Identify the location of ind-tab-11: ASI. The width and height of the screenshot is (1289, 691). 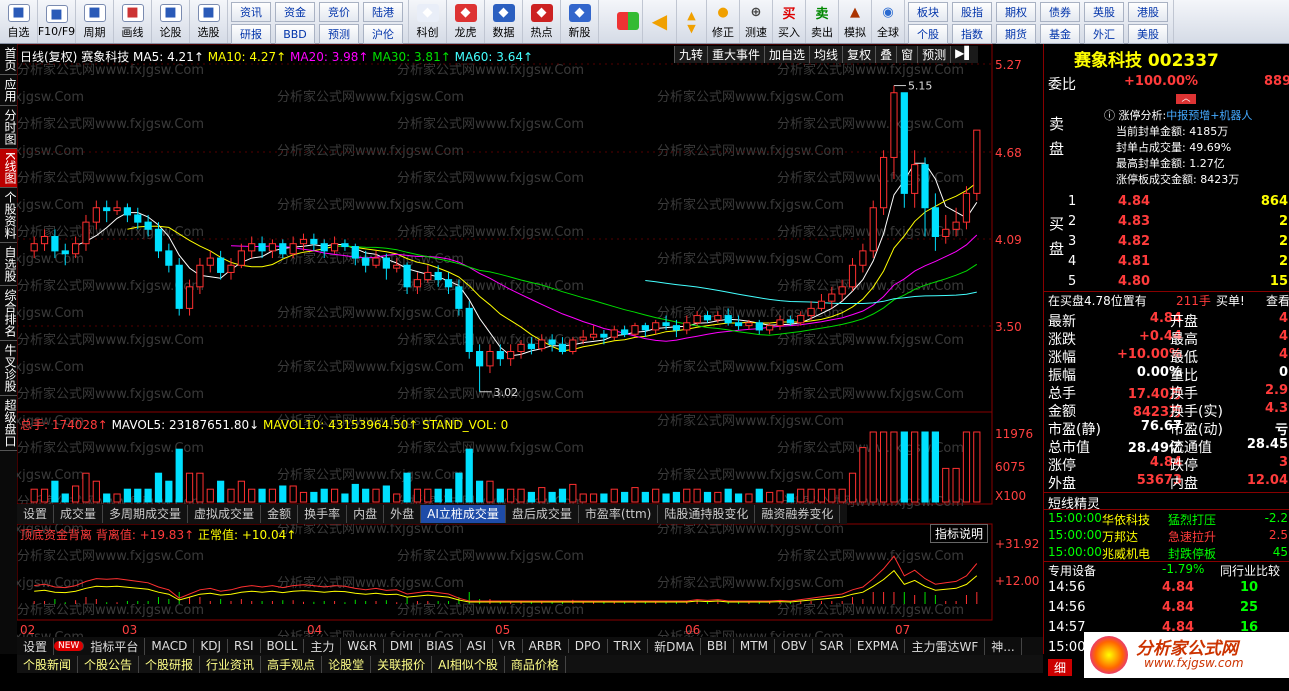
(477, 646).